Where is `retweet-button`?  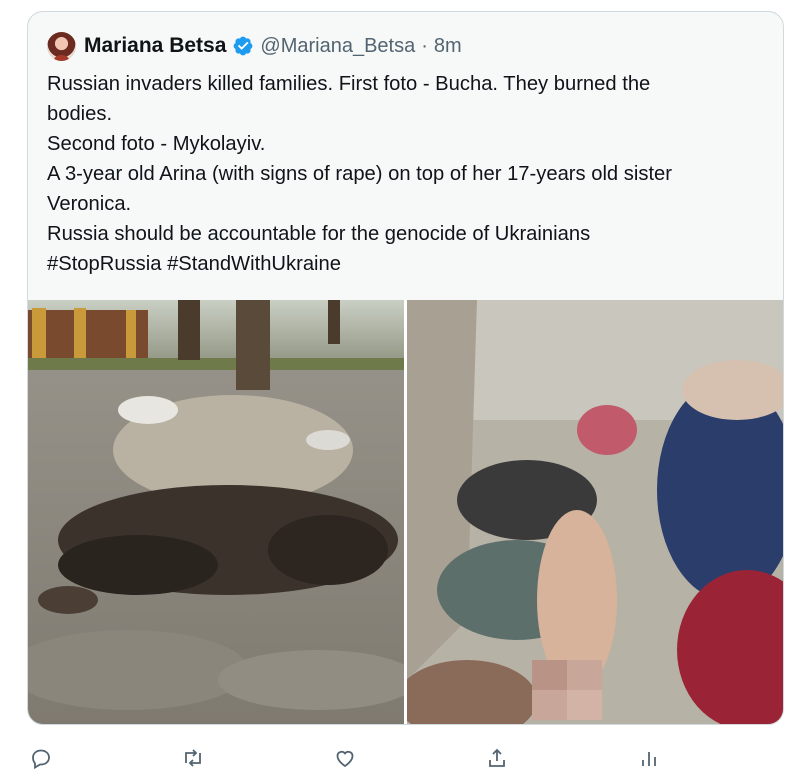
retweet-button is located at coordinates (193, 758).